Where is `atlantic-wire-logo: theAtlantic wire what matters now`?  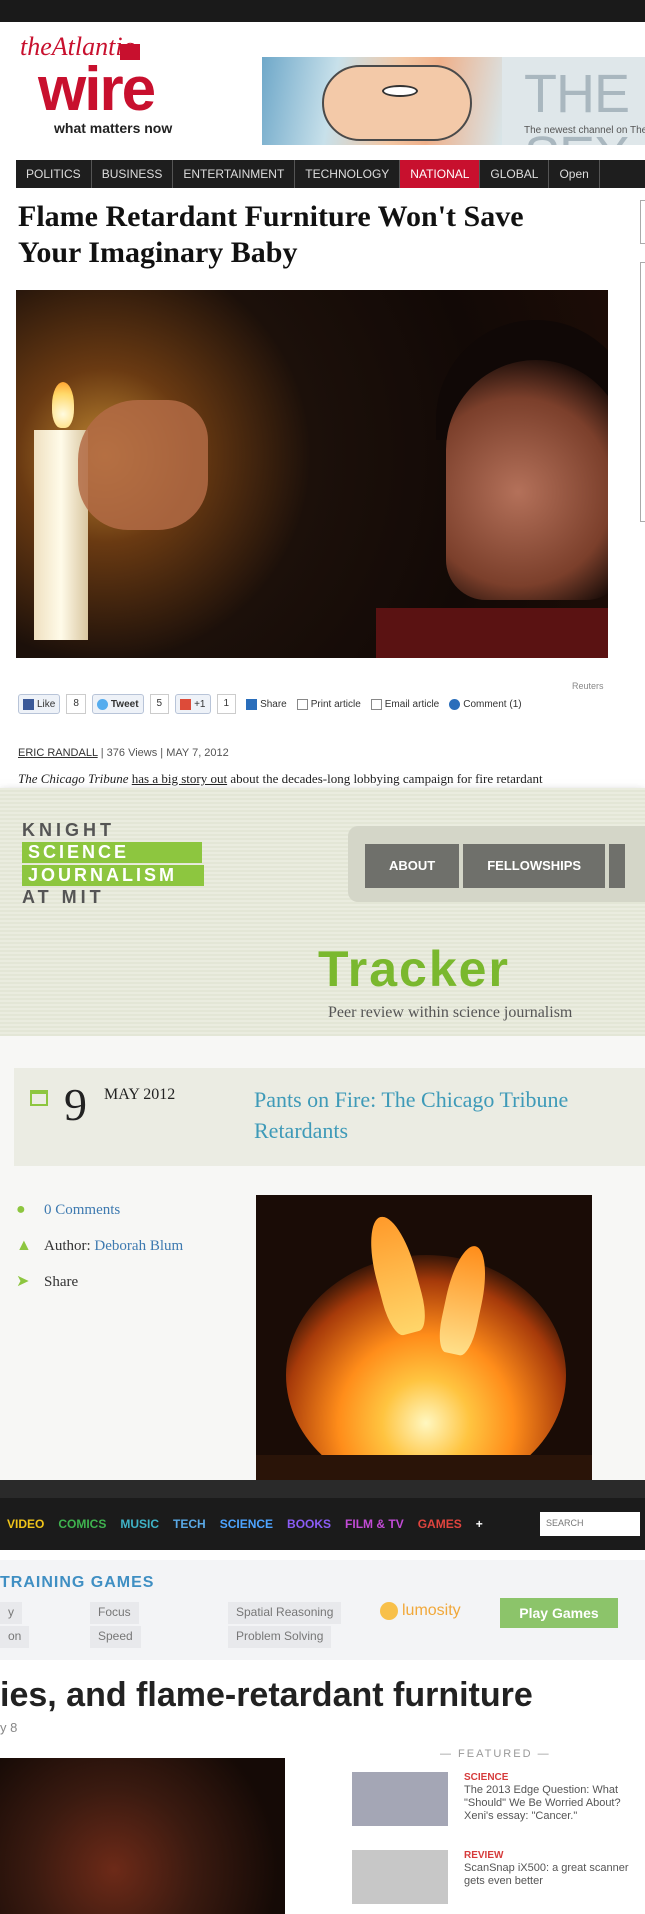 atlantic-wire-logo: theAtlantic wire what matters now is located at coordinates (118, 84).